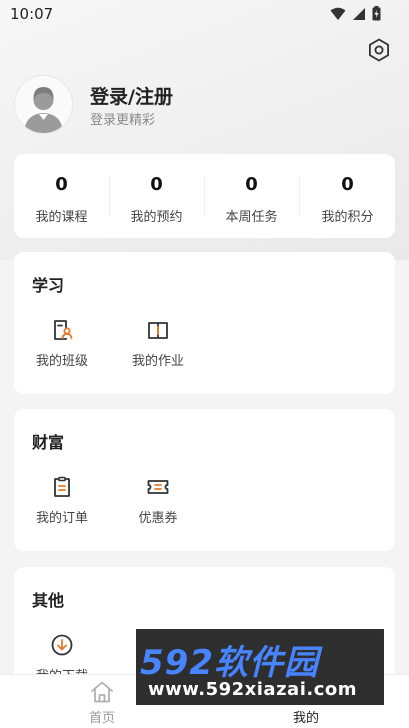  What do you see at coordinates (252, 689) in the screenshot?
I see `watermark-url: www.592xiazai.com` at bounding box center [252, 689].